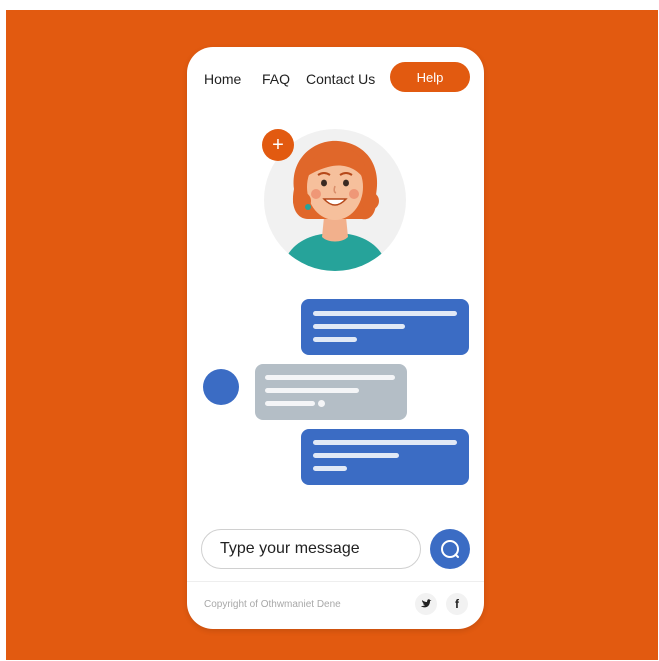 The height and width of the screenshot is (661, 659). I want to click on search-icon, so click(450, 549).